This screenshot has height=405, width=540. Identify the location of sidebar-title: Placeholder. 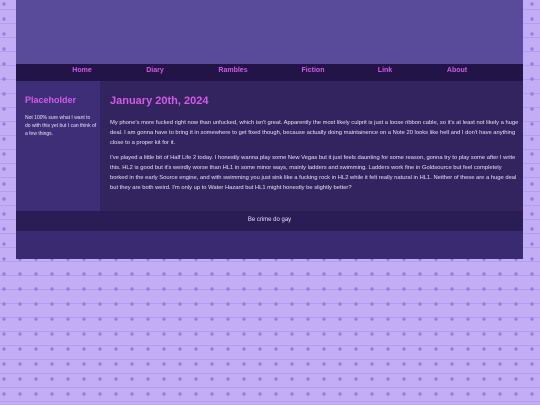
(51, 100).